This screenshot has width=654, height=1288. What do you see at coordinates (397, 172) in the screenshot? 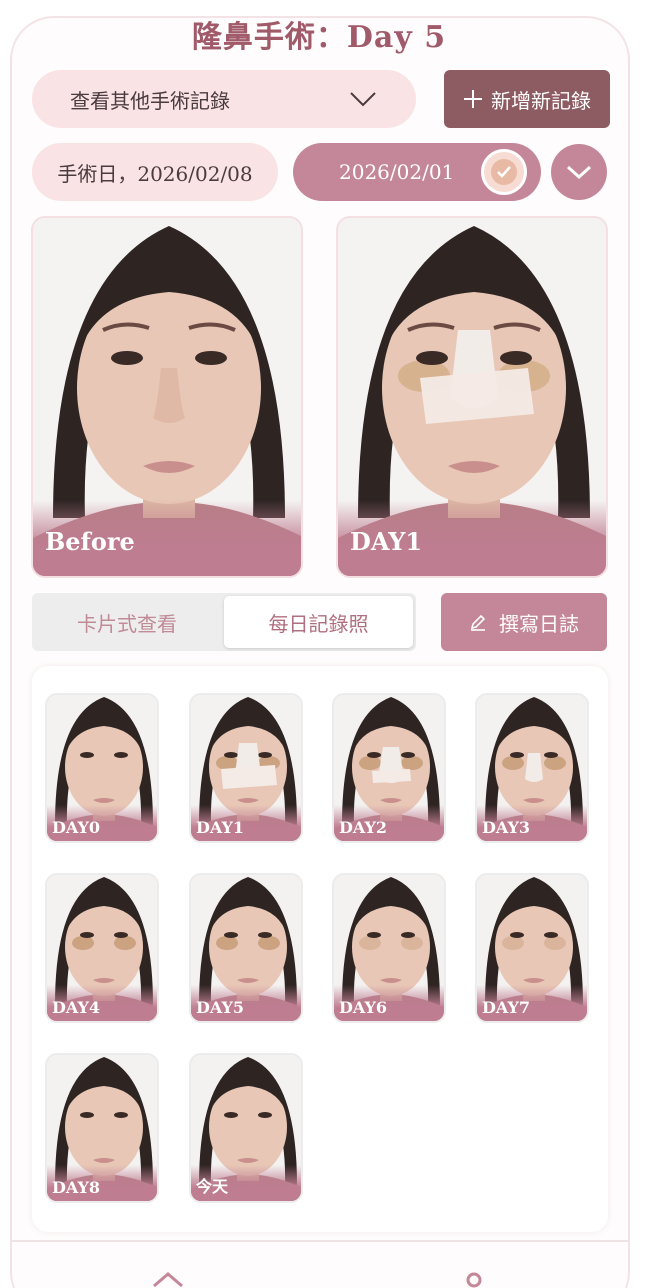
I see `selected-date: 2026/02/01` at bounding box center [397, 172].